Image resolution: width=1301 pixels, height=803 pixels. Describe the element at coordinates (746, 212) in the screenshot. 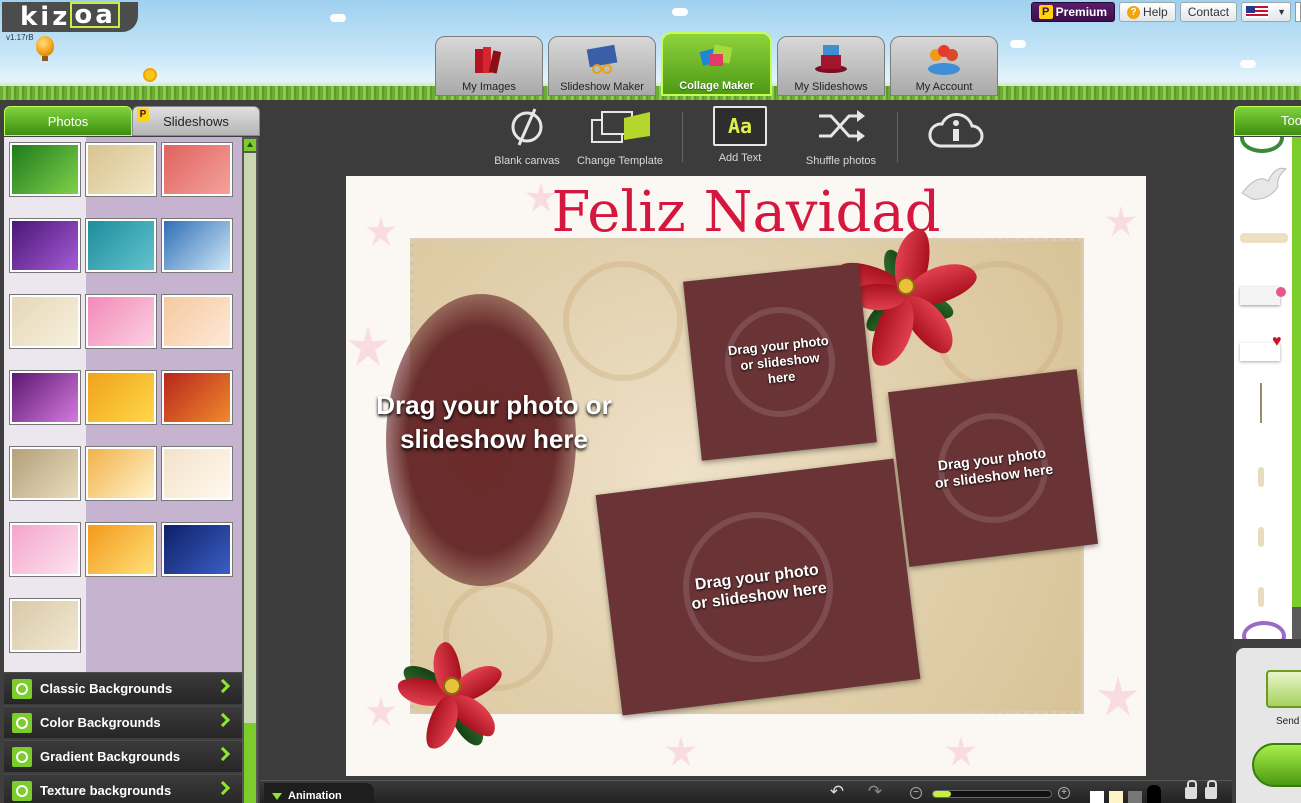

I see `collage-title: Feliz Navidad` at that location.